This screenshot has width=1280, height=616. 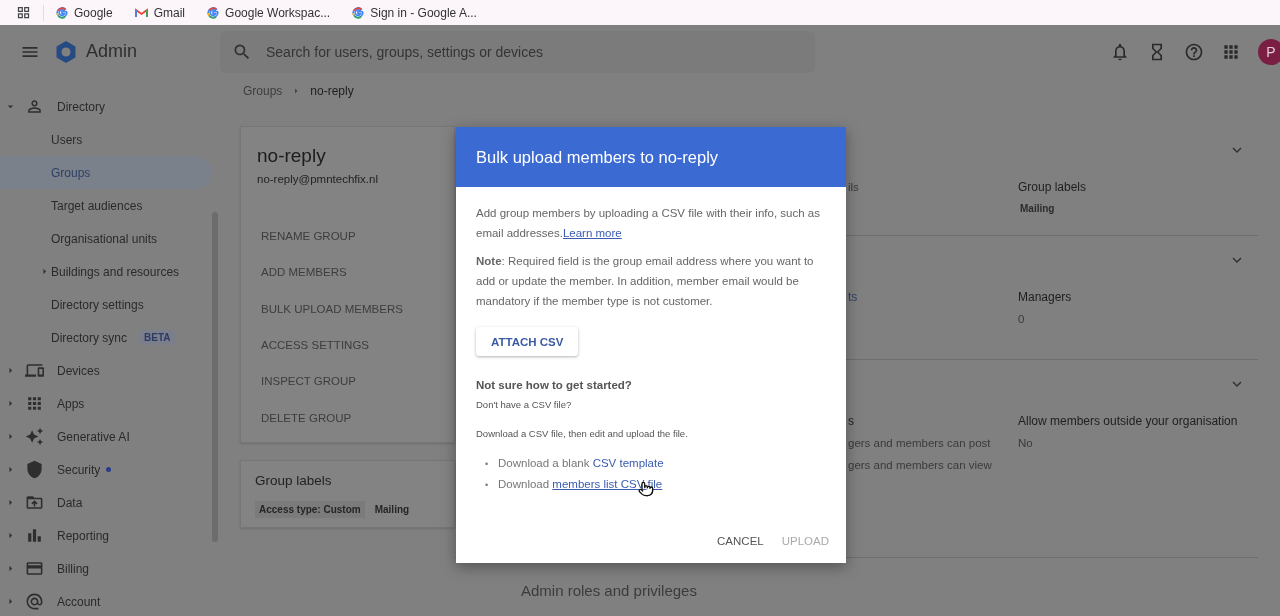 What do you see at coordinates (851, 421) in the screenshot?
I see `field-label: s` at bounding box center [851, 421].